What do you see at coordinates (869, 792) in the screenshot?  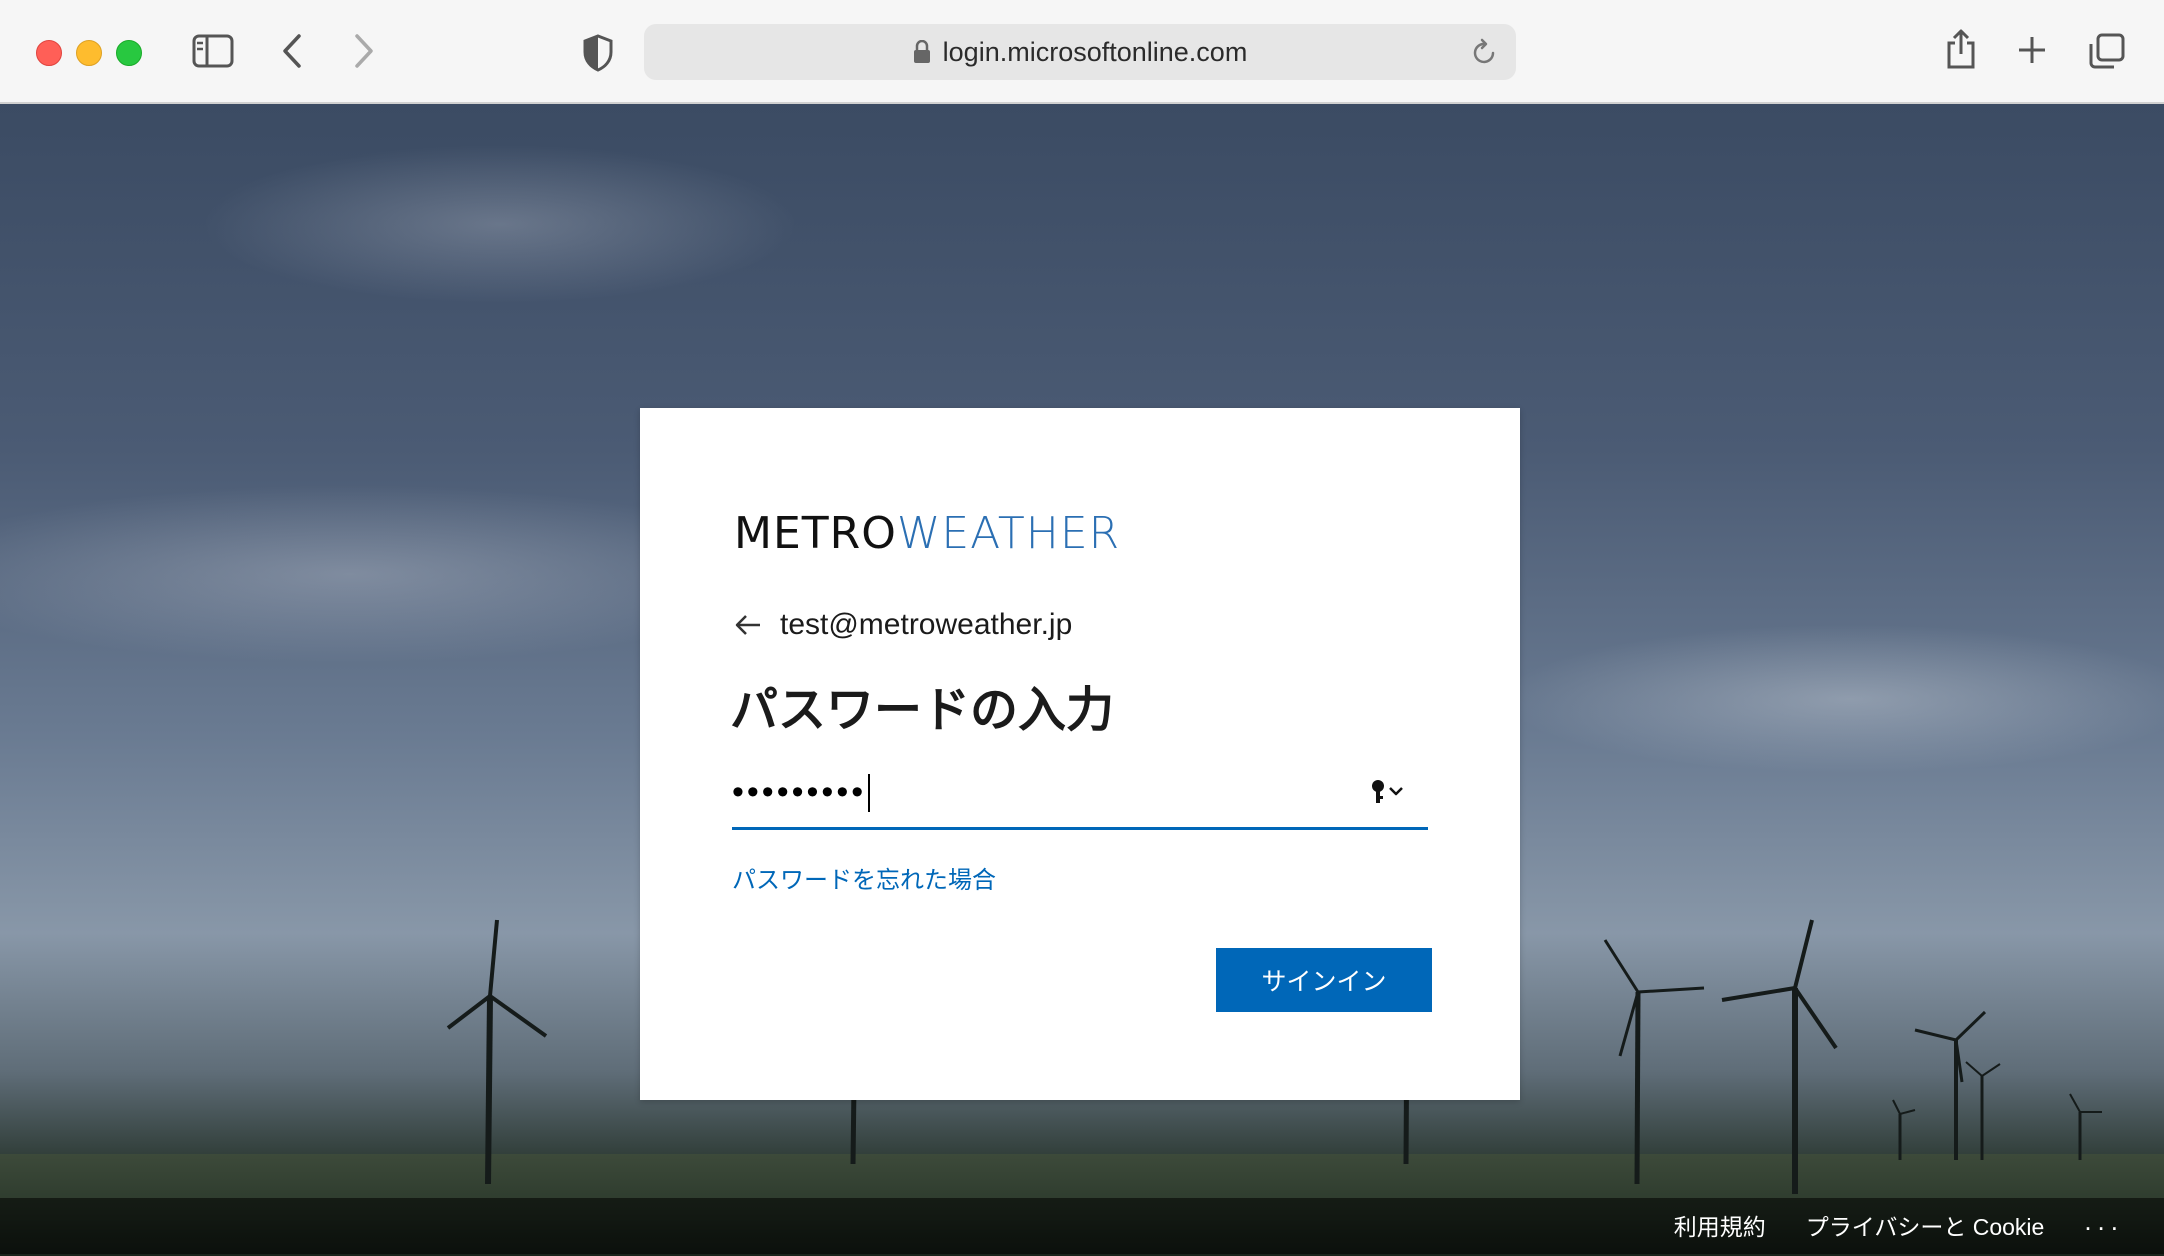 I see `text-caret` at bounding box center [869, 792].